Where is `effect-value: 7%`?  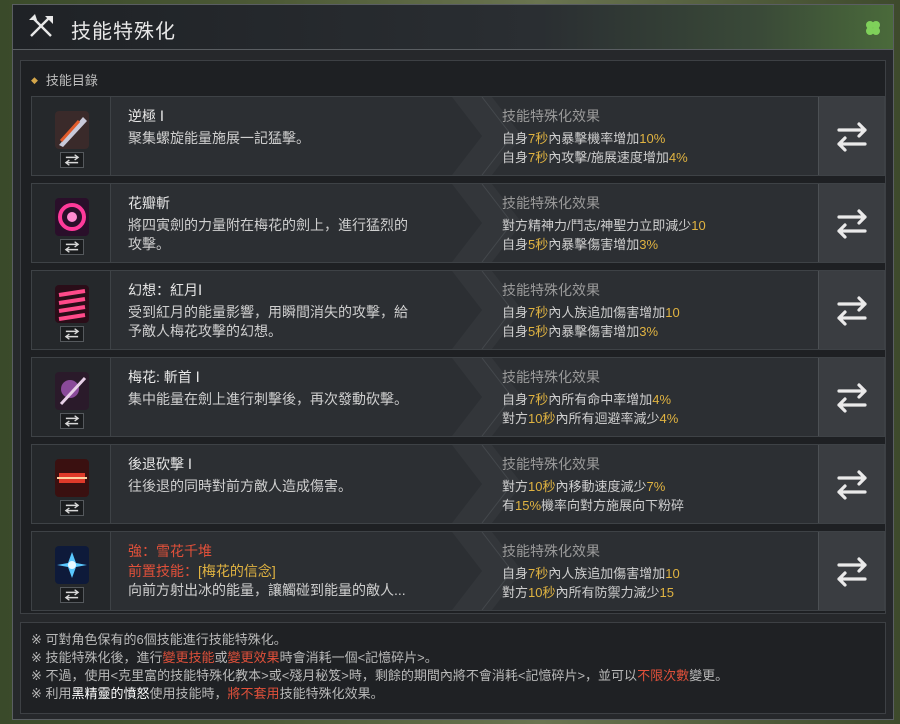 effect-value: 7% is located at coordinates (656, 486).